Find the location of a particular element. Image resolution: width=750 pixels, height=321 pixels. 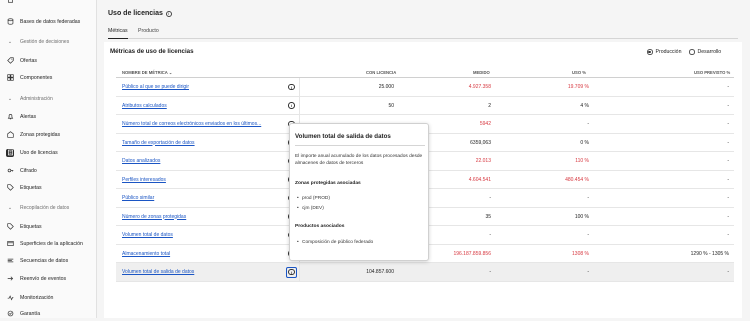

metric-name-link: Tamaño de exportación de datos is located at coordinates (158, 143).